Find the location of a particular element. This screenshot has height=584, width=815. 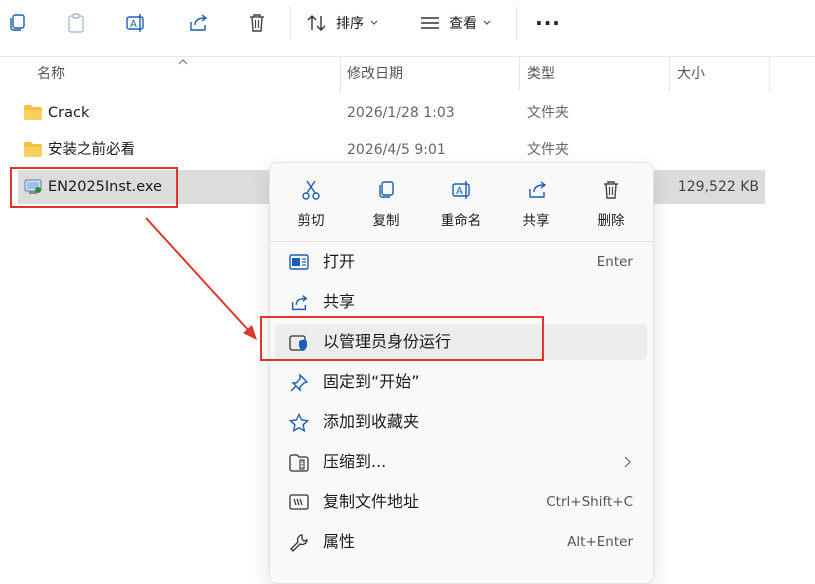

share-action-button: 共享 is located at coordinates (536, 203).